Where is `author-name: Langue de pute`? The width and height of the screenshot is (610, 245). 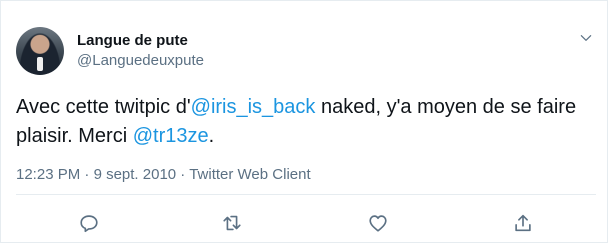 author-name: Langue de pute is located at coordinates (132, 40).